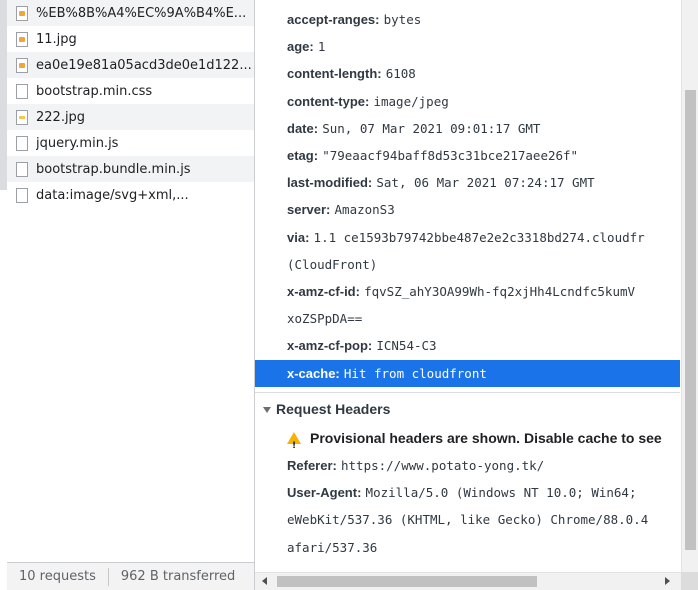 Image resolution: width=698 pixels, height=590 pixels. What do you see at coordinates (298, 237) in the screenshot?
I see `header-key: via:` at bounding box center [298, 237].